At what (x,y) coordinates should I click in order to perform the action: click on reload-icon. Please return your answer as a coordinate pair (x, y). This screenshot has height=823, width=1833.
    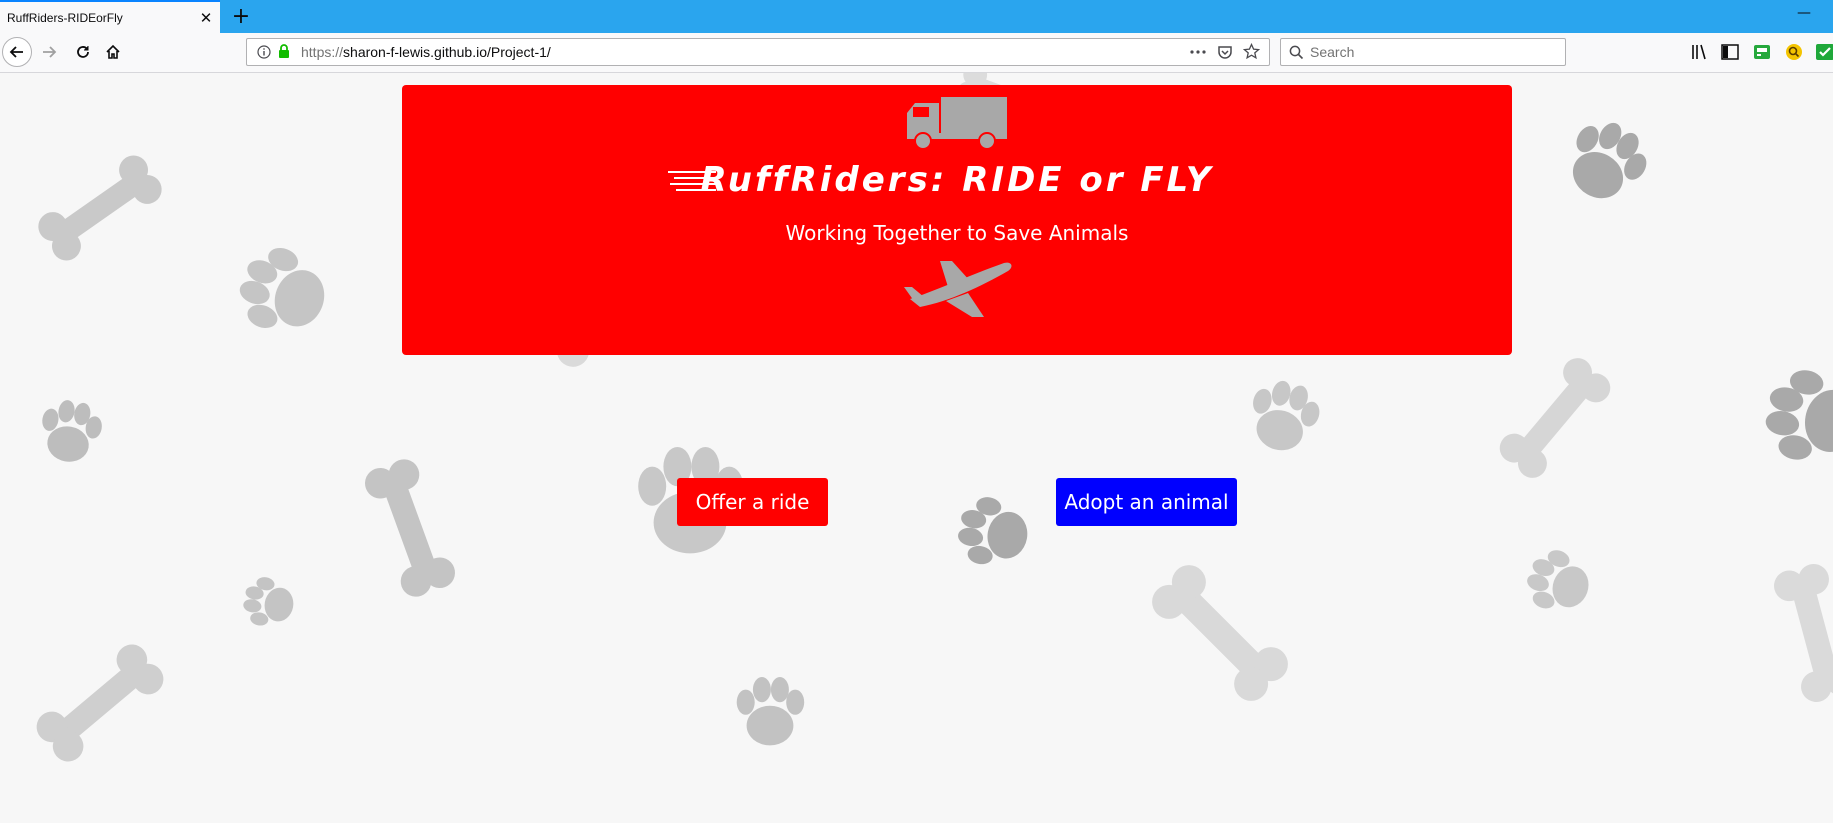
    Looking at the image, I should click on (83, 52).